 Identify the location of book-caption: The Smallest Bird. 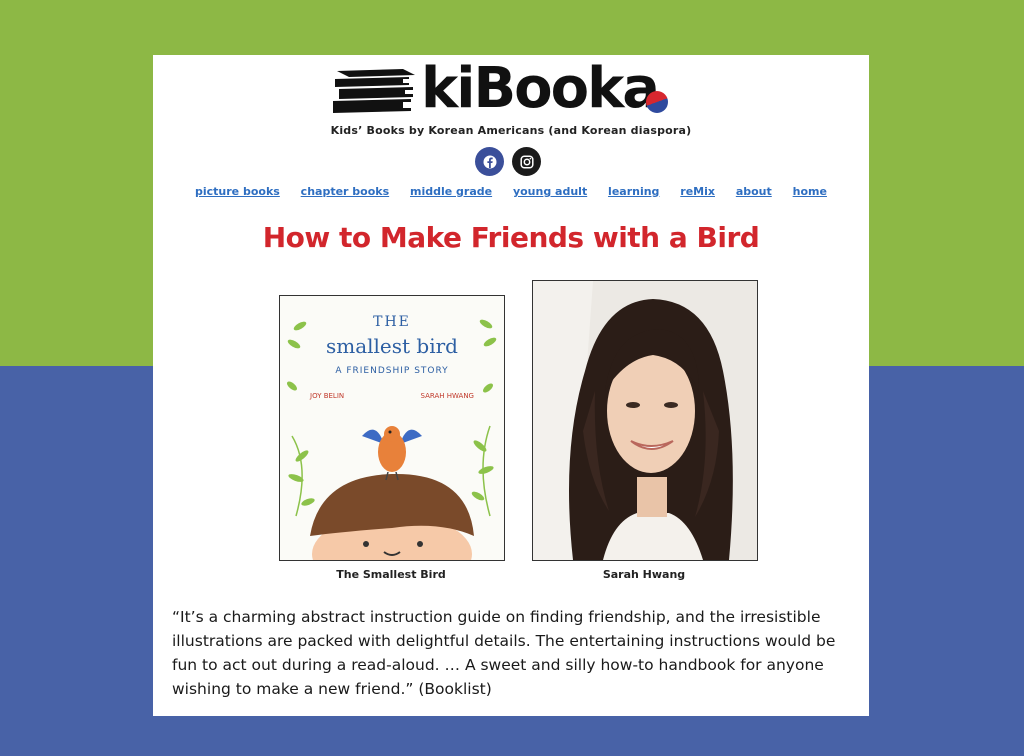
(391, 574).